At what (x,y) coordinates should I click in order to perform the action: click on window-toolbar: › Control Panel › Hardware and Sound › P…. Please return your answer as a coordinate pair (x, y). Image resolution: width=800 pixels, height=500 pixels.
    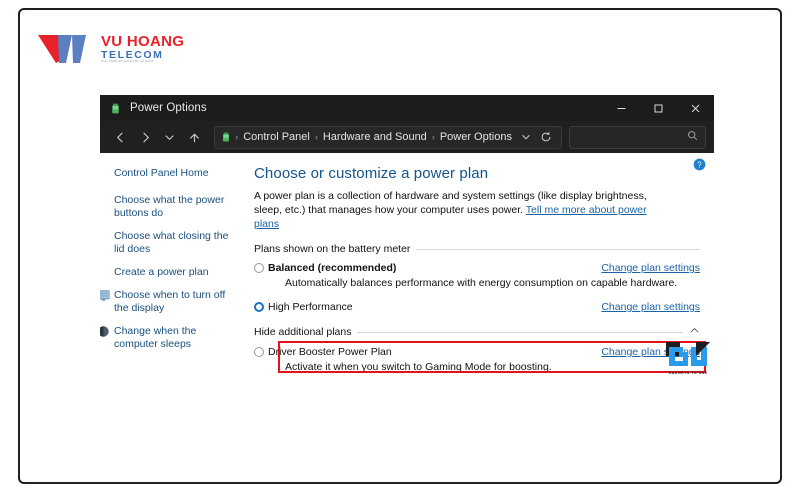
    Looking at the image, I should click on (407, 137).